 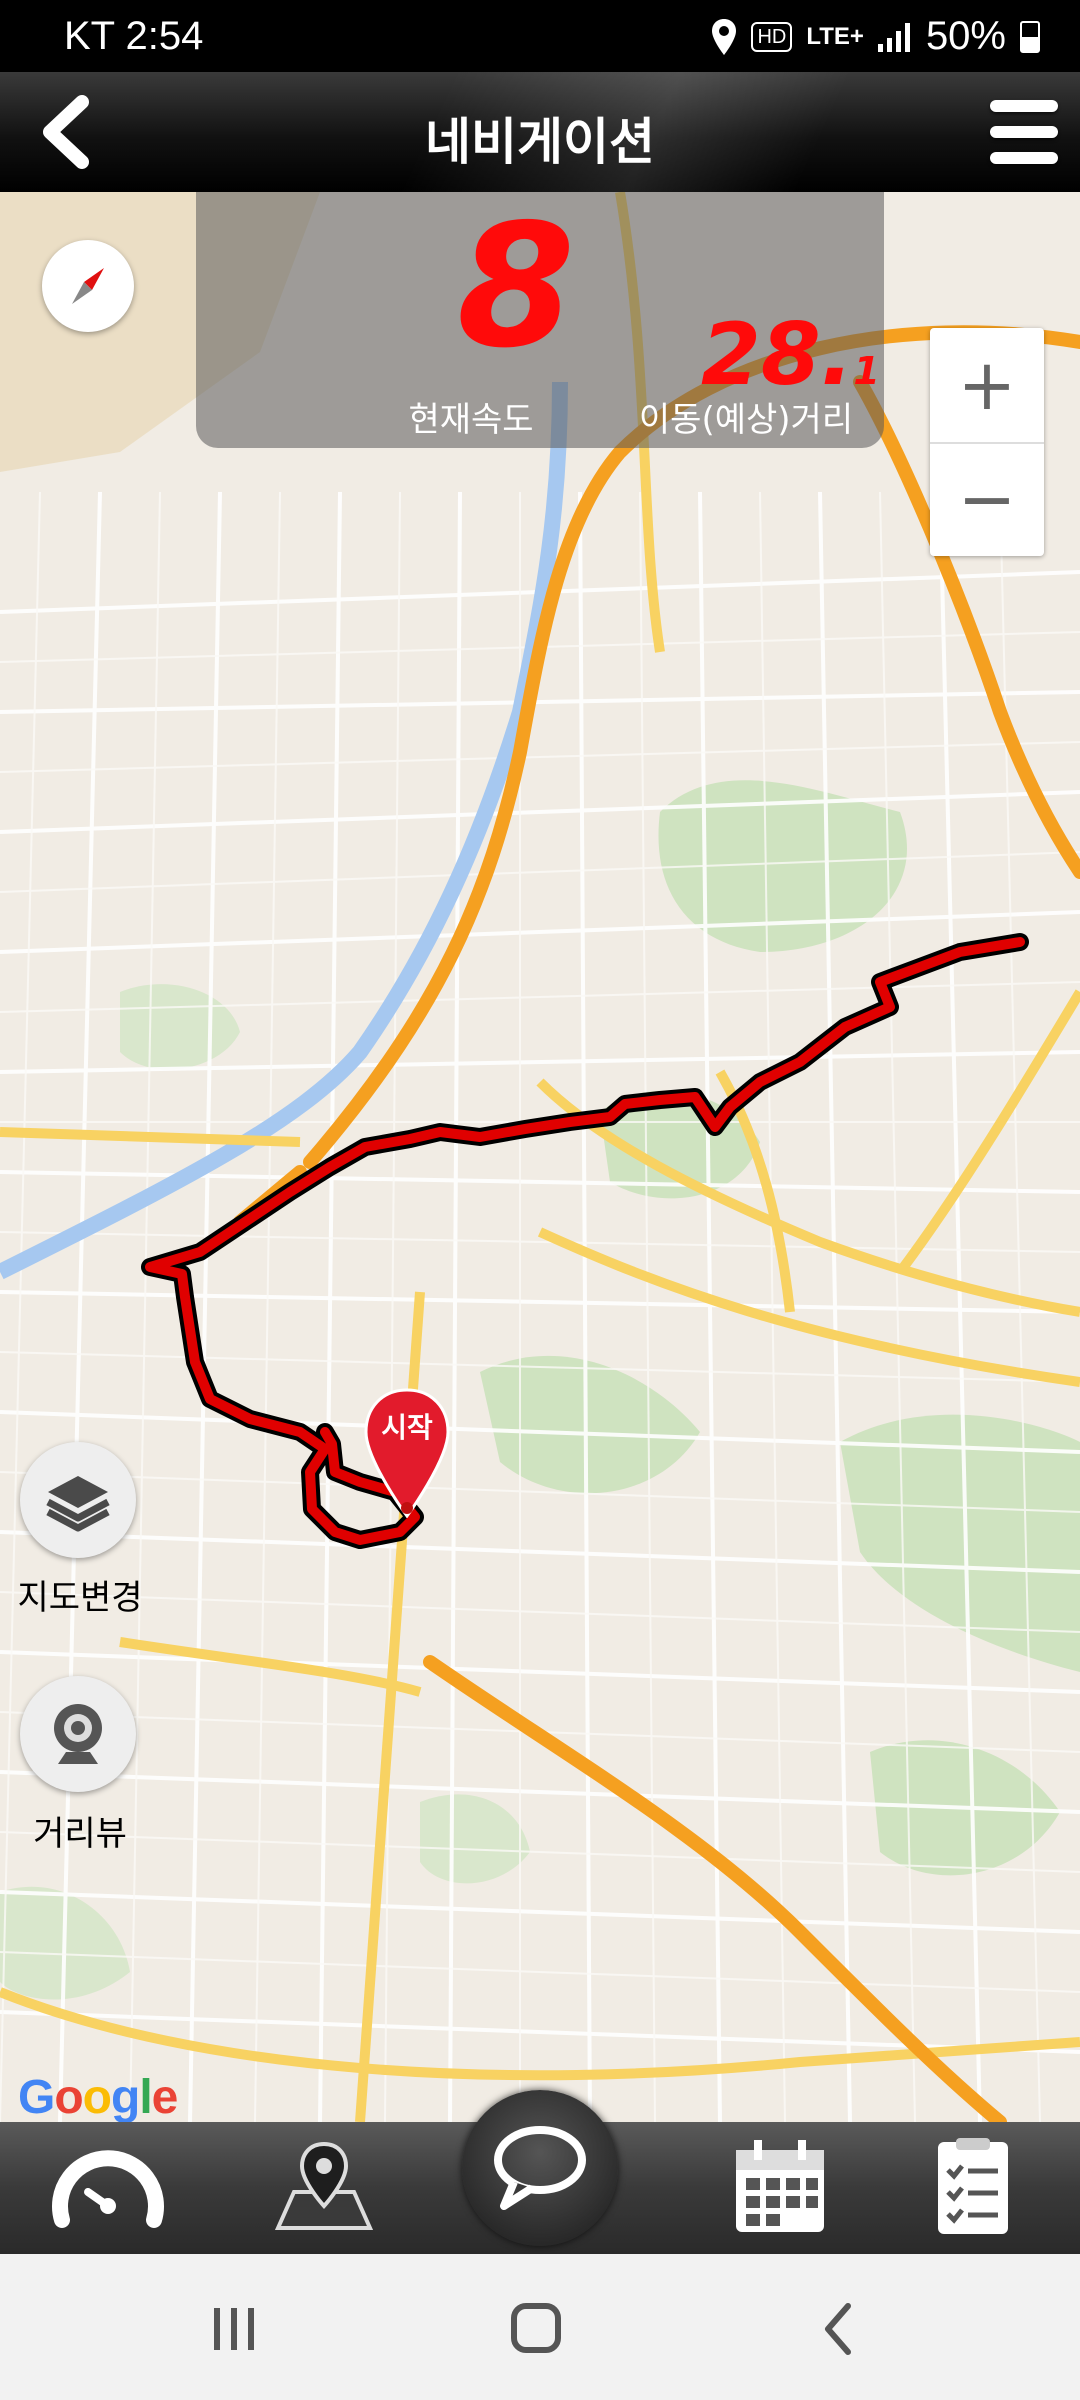 I want to click on distance-decimal: 1, so click(x=866, y=371).